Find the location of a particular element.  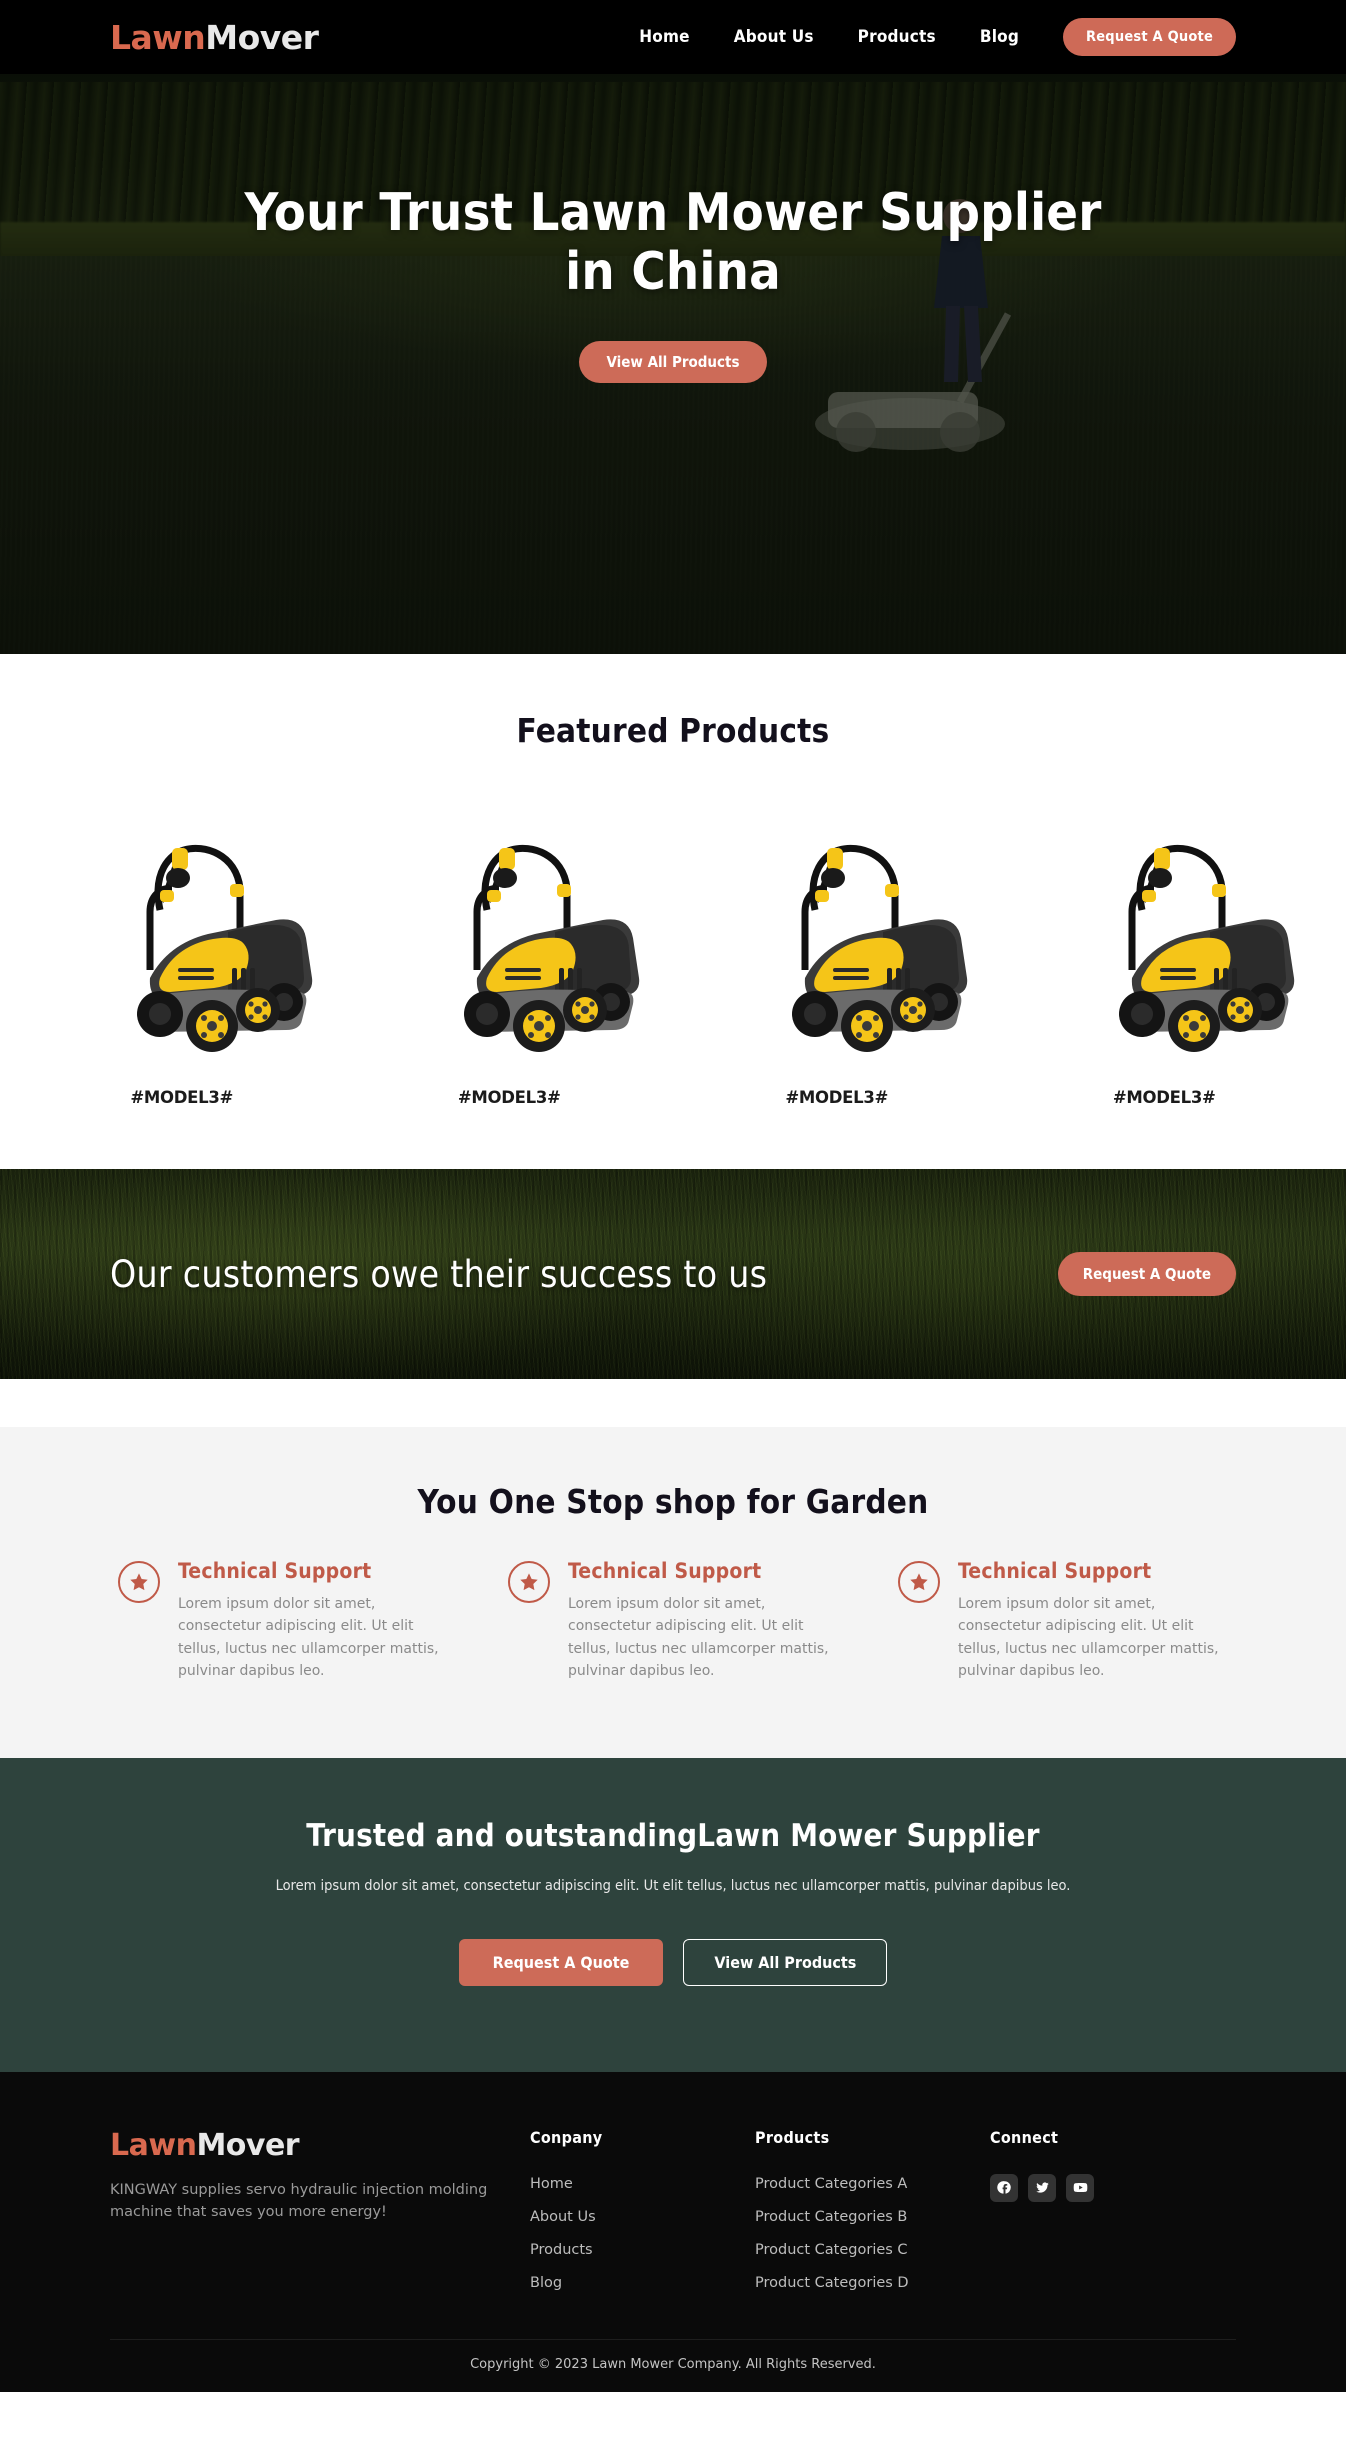

footer-connect-heading: Connect is located at coordinates (1024, 2137).